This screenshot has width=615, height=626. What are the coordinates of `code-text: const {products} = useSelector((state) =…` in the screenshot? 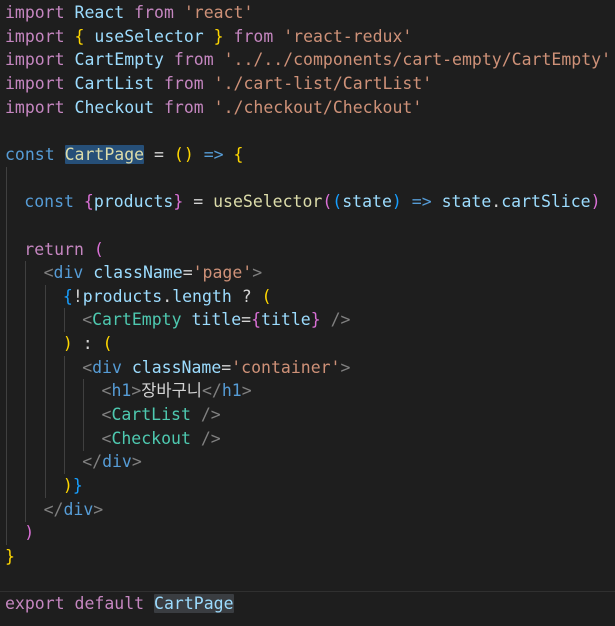 It's located at (312, 202).